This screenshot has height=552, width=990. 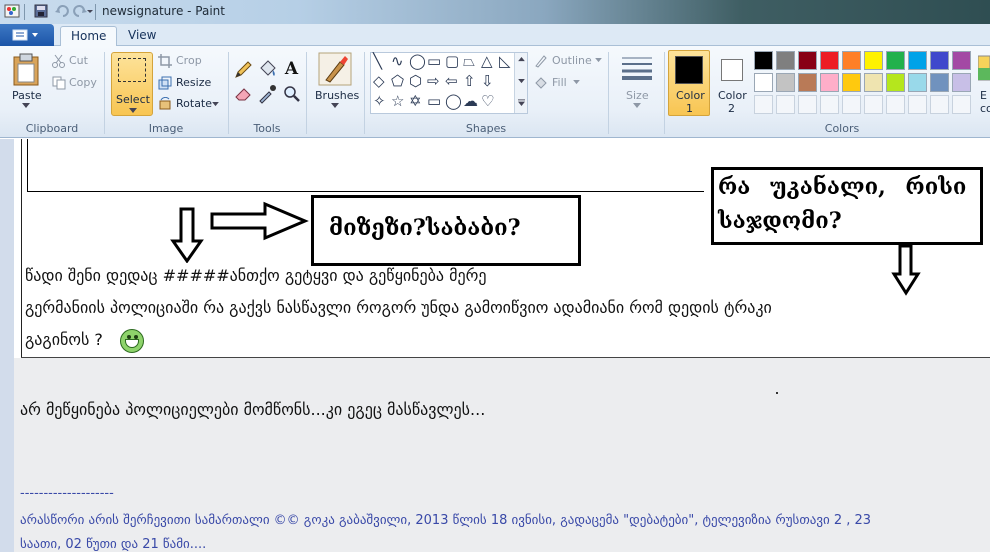 What do you see at coordinates (142, 36) in the screenshot?
I see `tab-view: View` at bounding box center [142, 36].